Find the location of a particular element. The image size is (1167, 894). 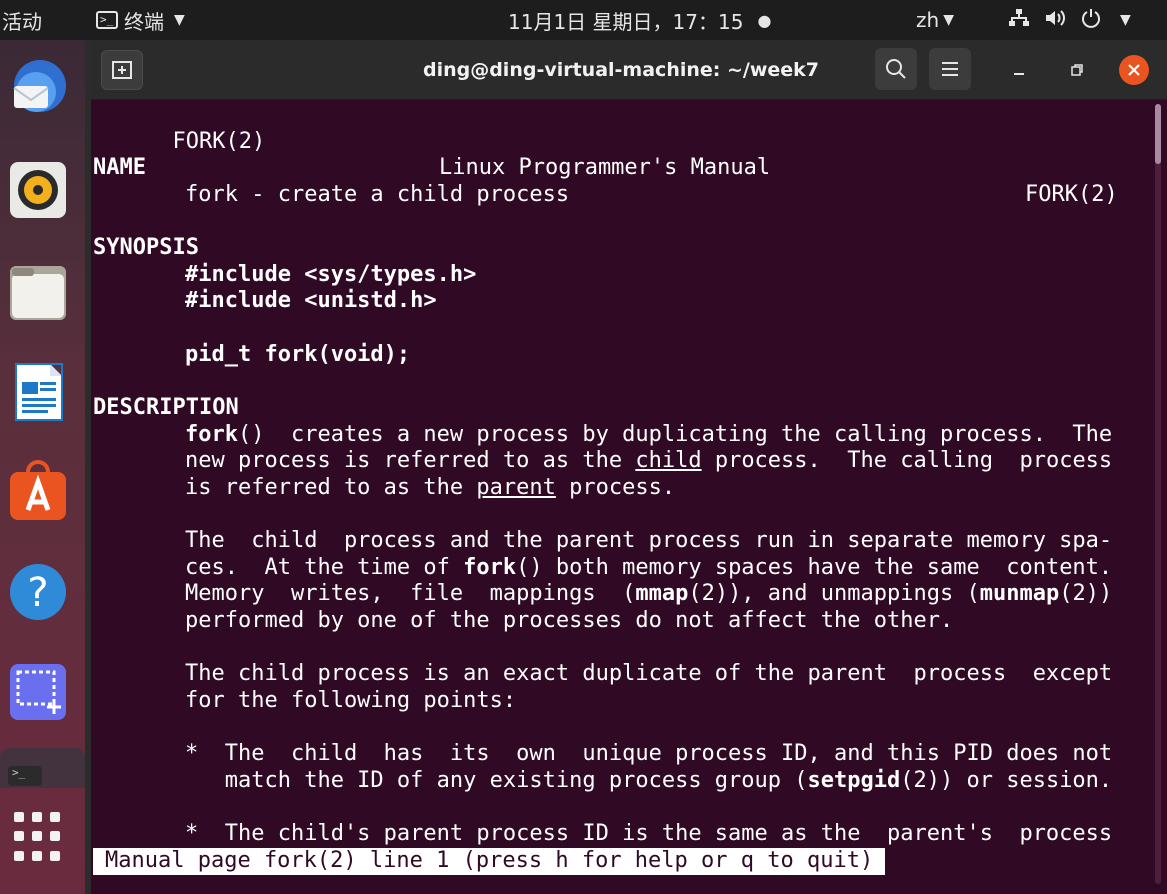

minimize-icon is located at coordinates (1019, 74).